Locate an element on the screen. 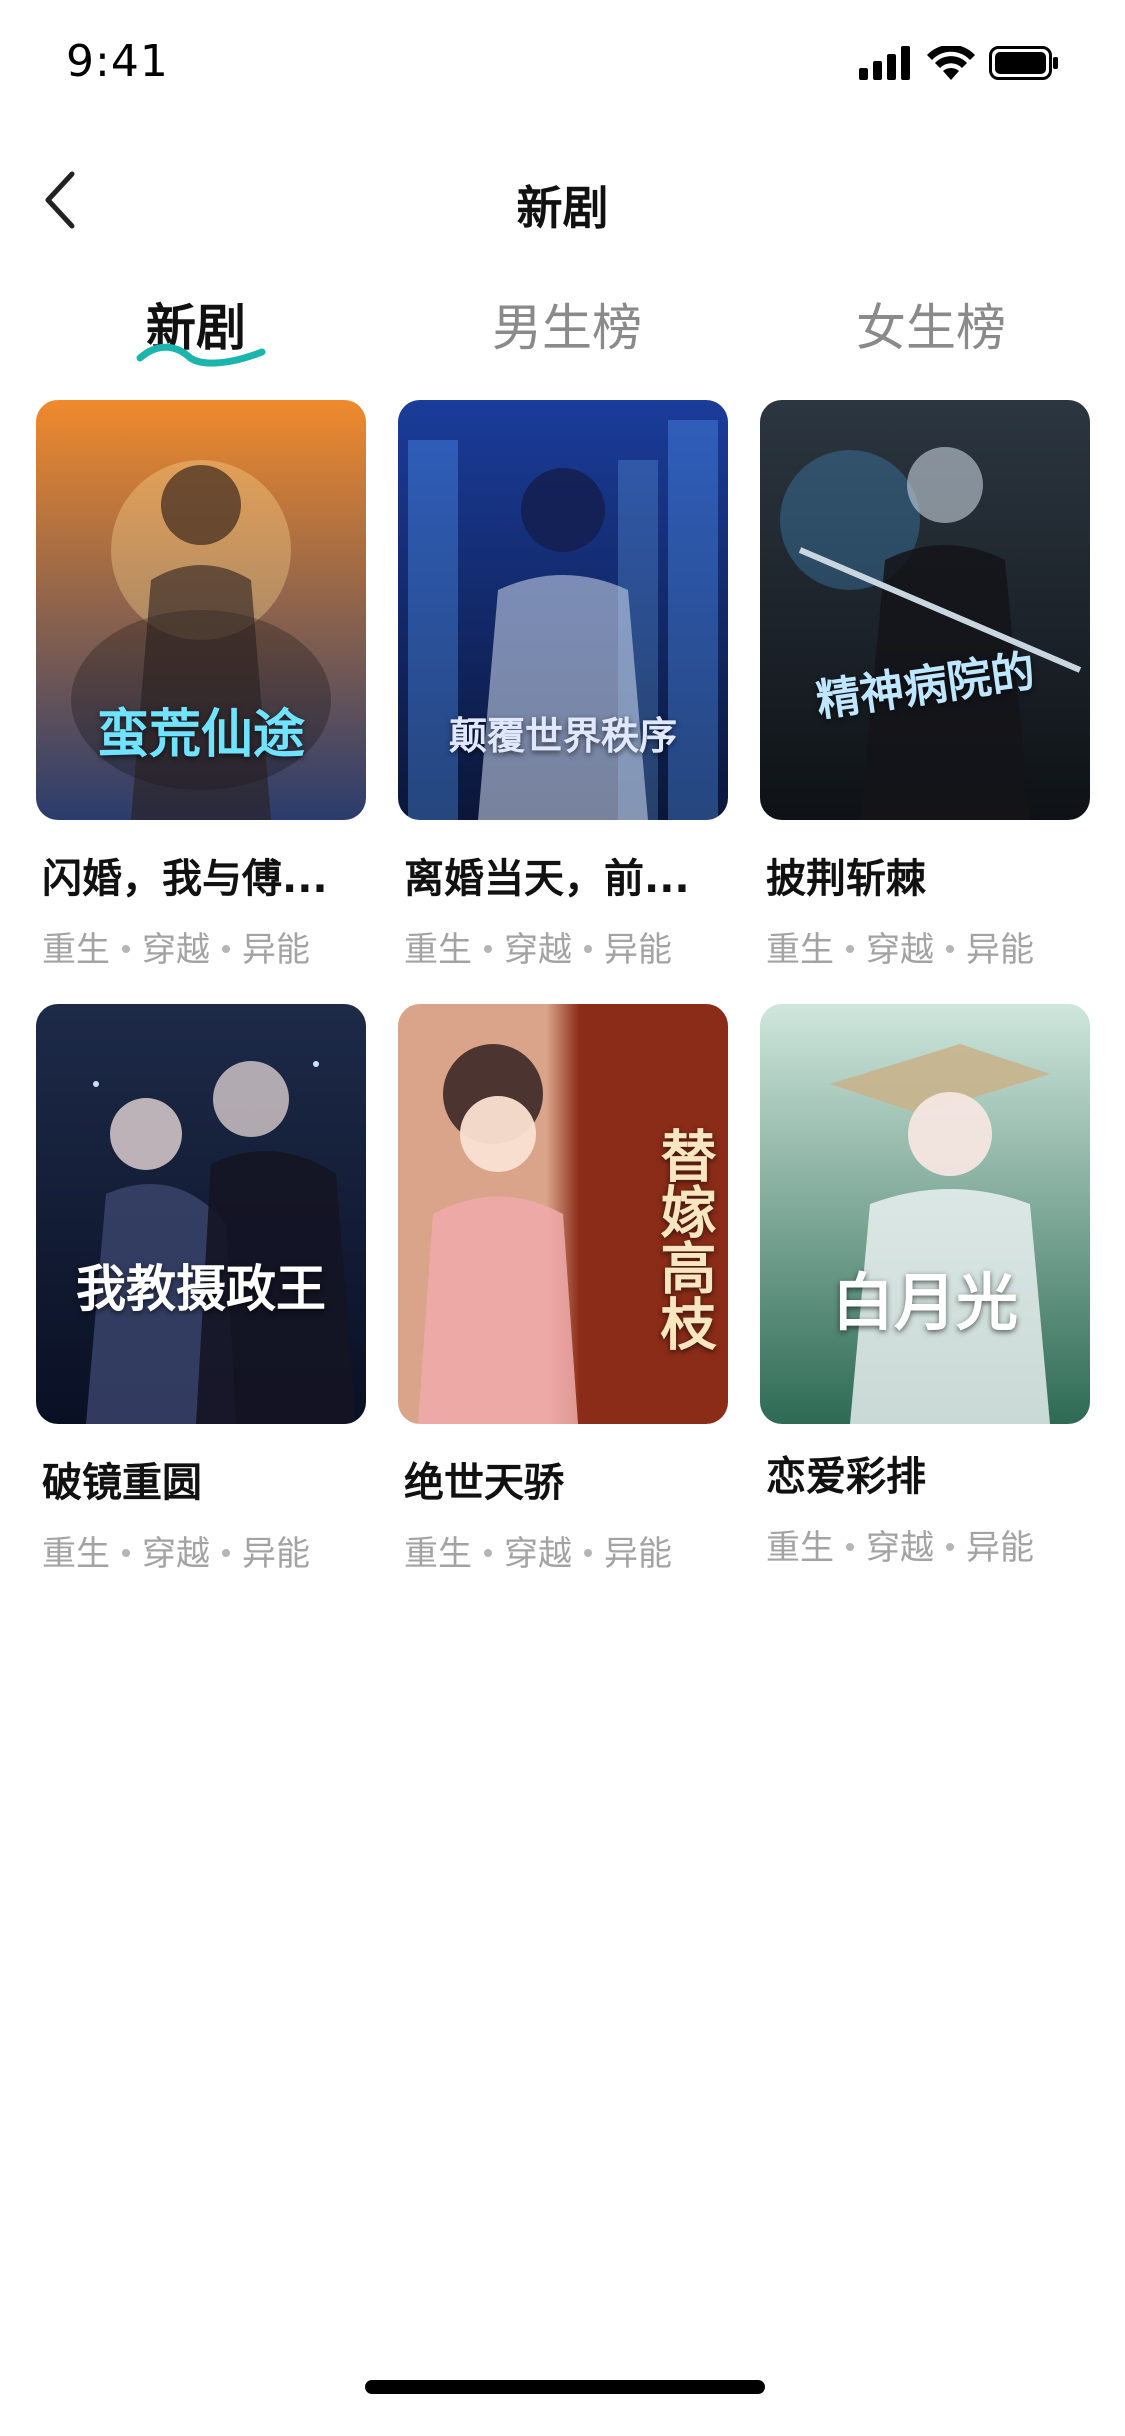  book-card: 替嫁高枝 绝世天骄 重生 穿越 异能 is located at coordinates (563, 1289).